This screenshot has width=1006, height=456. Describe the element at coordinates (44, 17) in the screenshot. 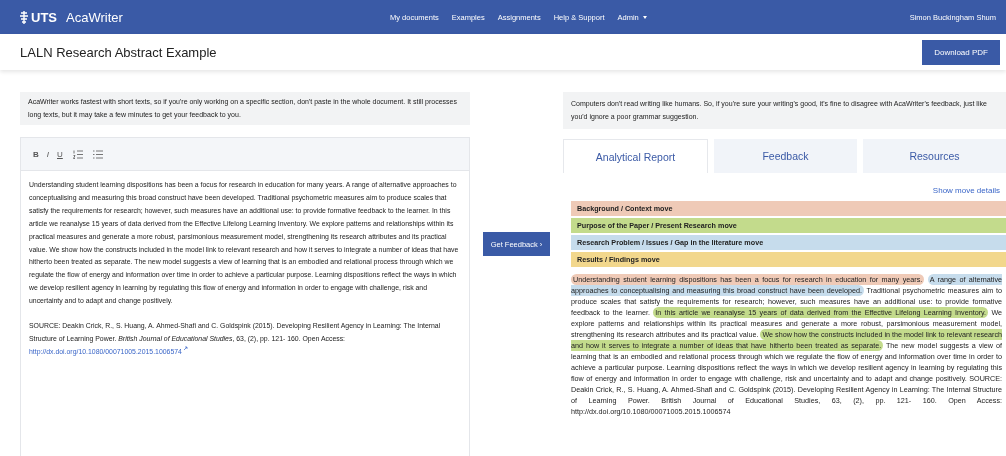

I see `uts-logo: UTS` at that location.